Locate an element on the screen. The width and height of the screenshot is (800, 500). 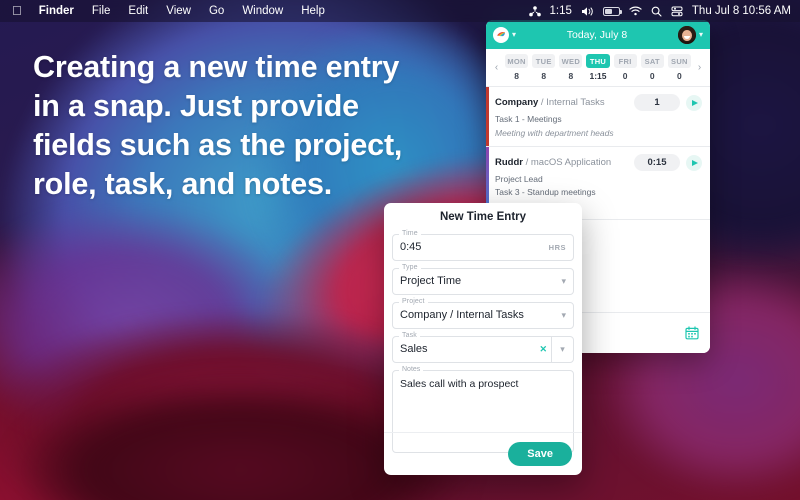
dialog-footer: Save is located at coordinates (483, 453).